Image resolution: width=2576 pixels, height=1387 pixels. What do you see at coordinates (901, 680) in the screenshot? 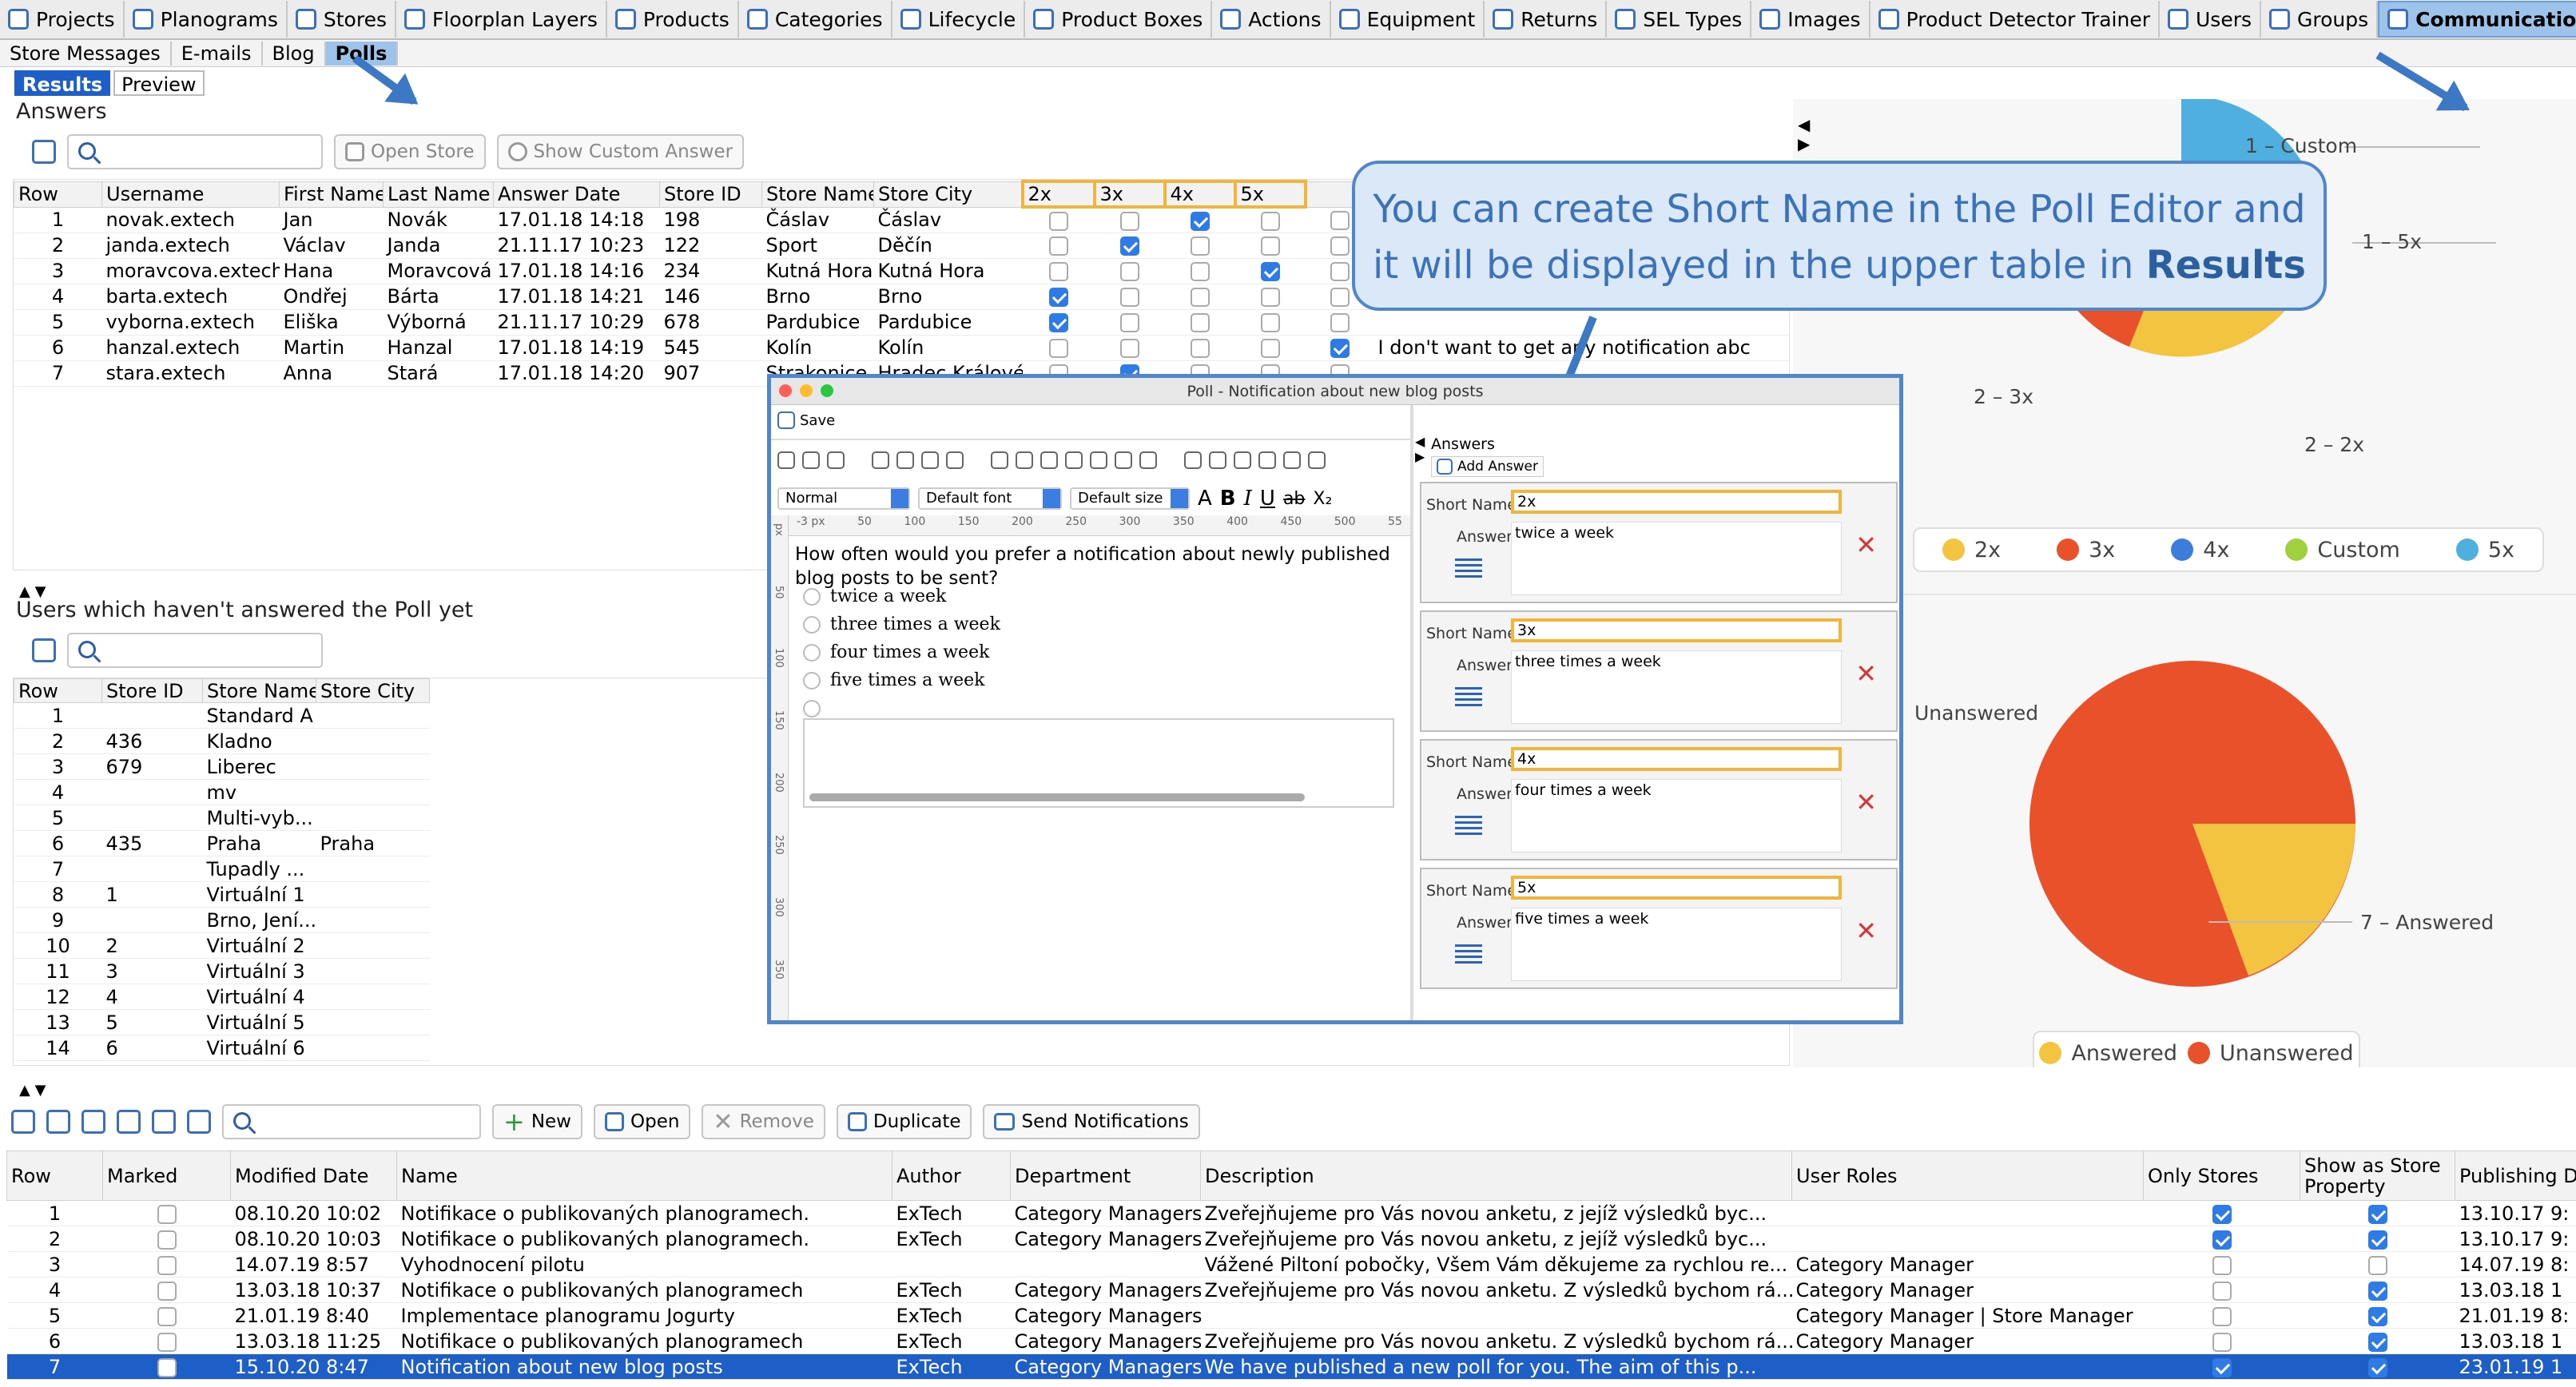
I see `poll-option: five times a week` at bounding box center [901, 680].